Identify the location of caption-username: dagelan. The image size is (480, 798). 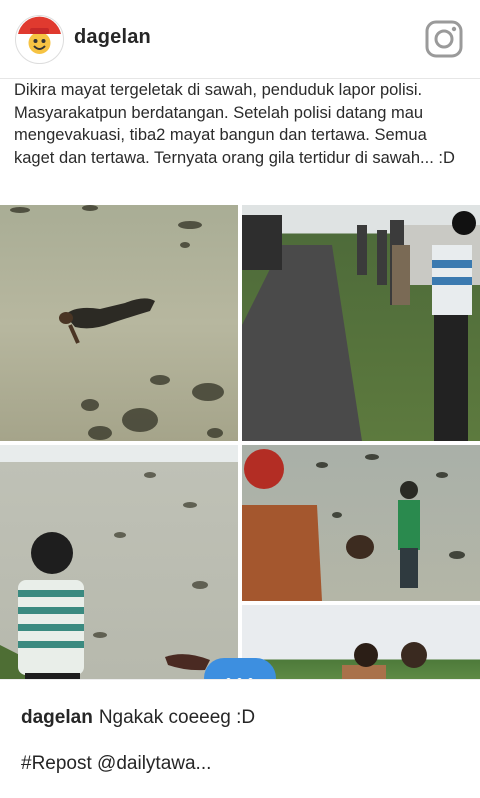
(57, 717).